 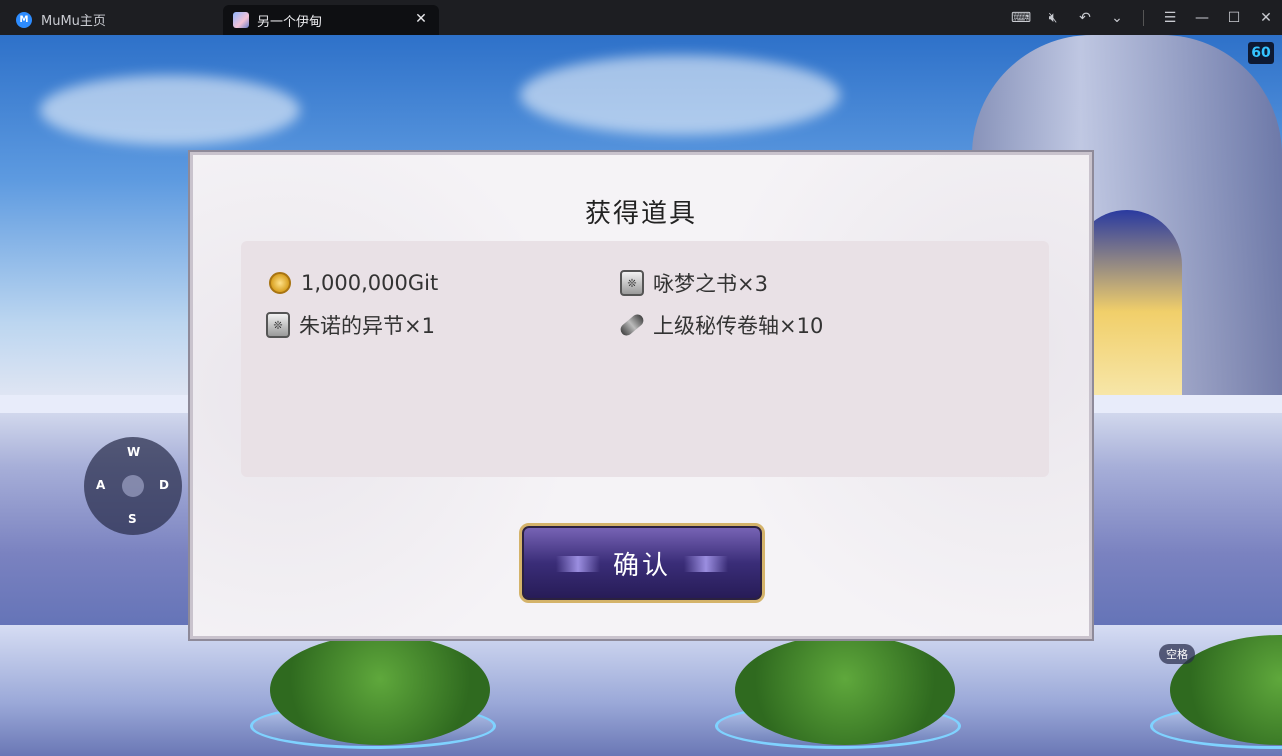 I want to click on reward-item: 1,000,000Git, so click(x=352, y=283).